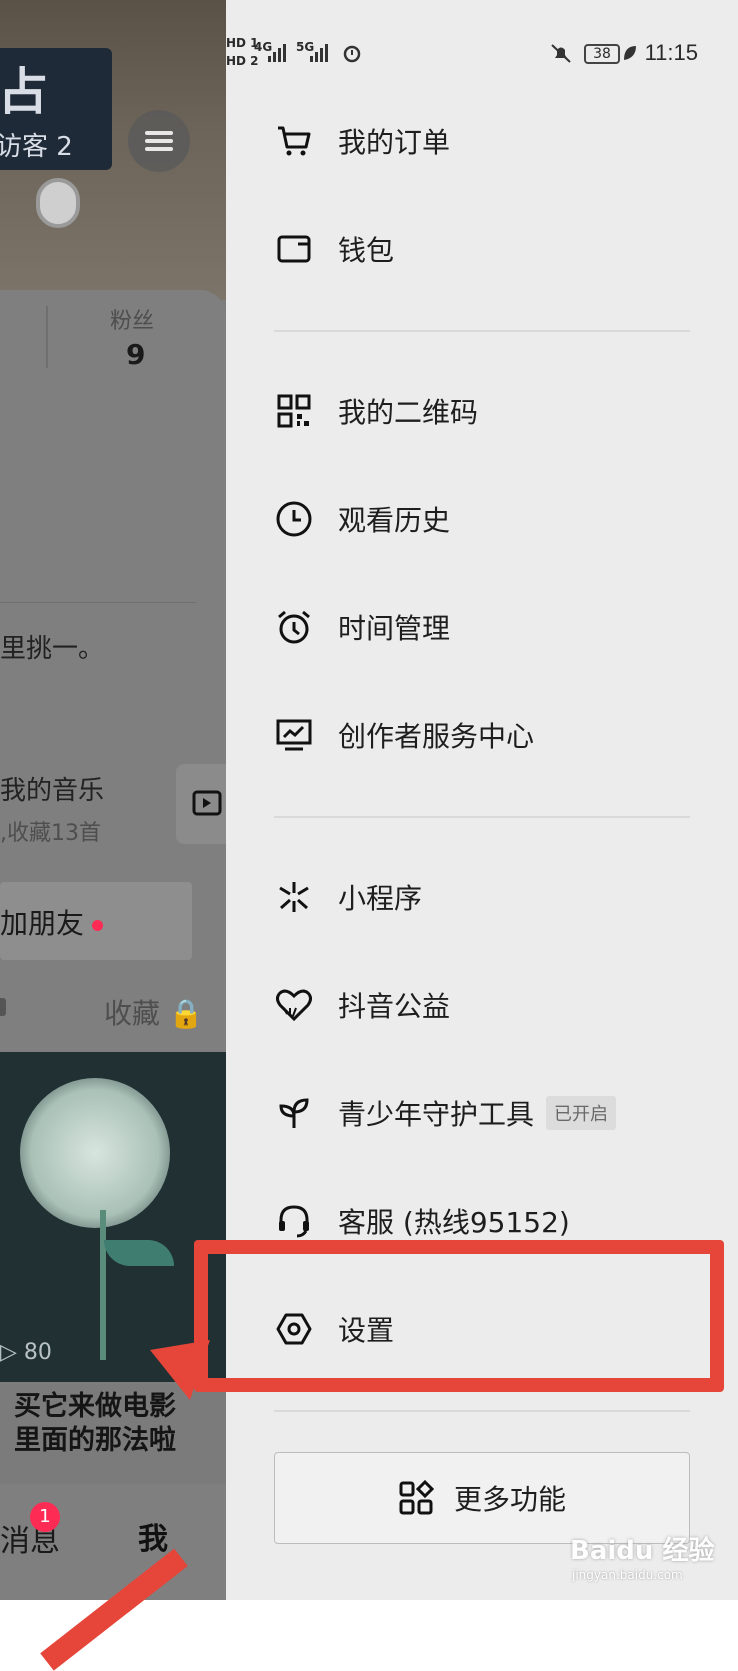 The image size is (738, 1671). What do you see at coordinates (394, 520) in the screenshot?
I see `menu-item-label: 观看历史` at bounding box center [394, 520].